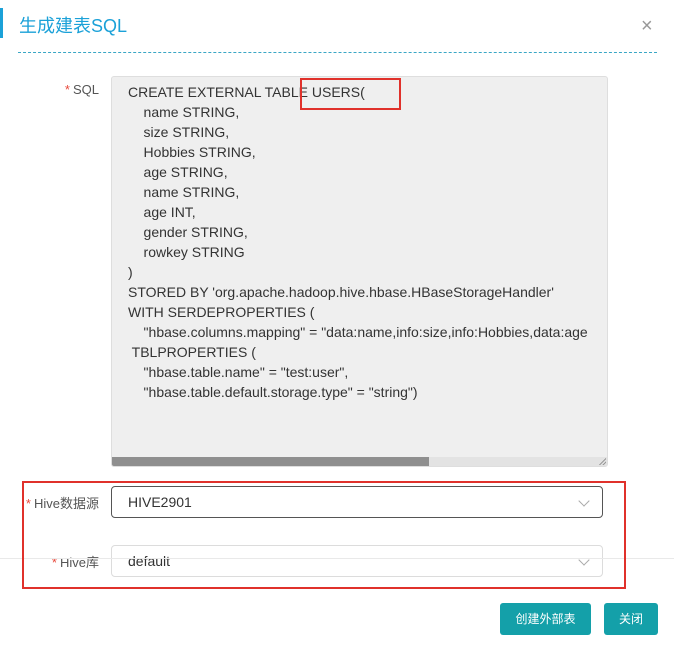  Describe the element at coordinates (545, 619) in the screenshot. I see `create-external-table-button: 创建外部表` at that location.